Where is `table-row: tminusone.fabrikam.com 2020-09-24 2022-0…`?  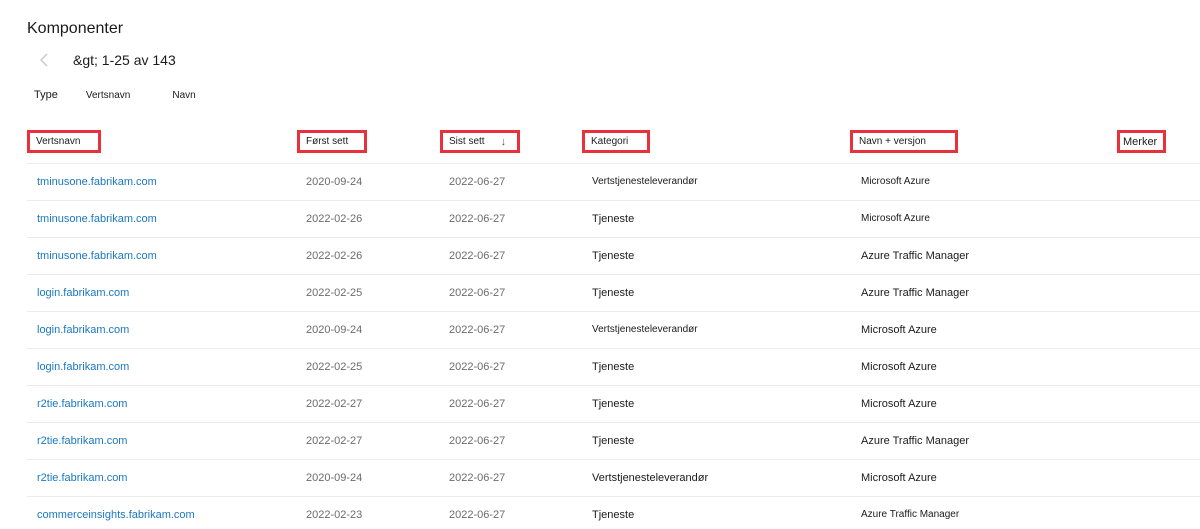
table-row: tminusone.fabrikam.com 2020-09-24 2022-0… is located at coordinates (613, 182).